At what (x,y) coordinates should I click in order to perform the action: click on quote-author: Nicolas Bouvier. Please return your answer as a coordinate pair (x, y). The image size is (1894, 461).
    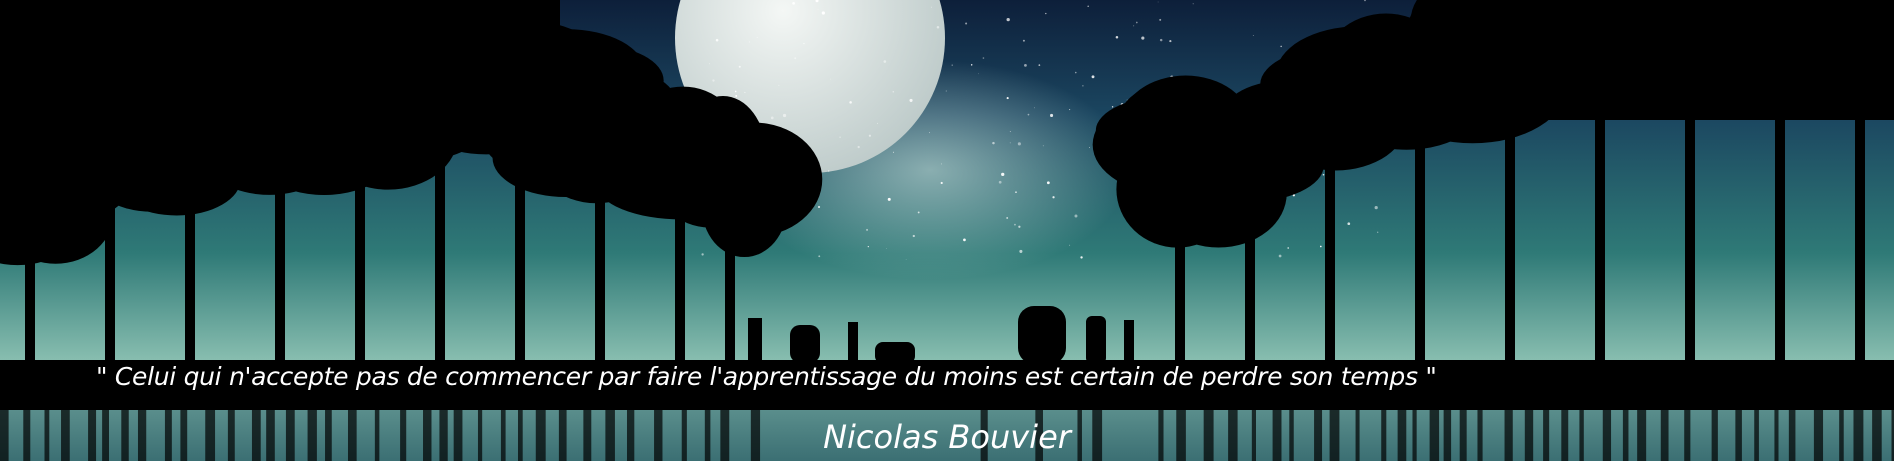
    Looking at the image, I should click on (947, 437).